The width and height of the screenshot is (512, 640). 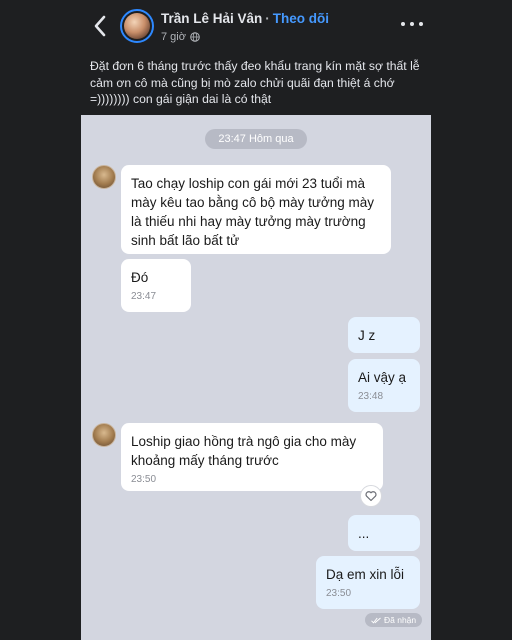 I want to click on author-line: Trần Lê Hải Vân · Theo dõi, so click(x=245, y=18).